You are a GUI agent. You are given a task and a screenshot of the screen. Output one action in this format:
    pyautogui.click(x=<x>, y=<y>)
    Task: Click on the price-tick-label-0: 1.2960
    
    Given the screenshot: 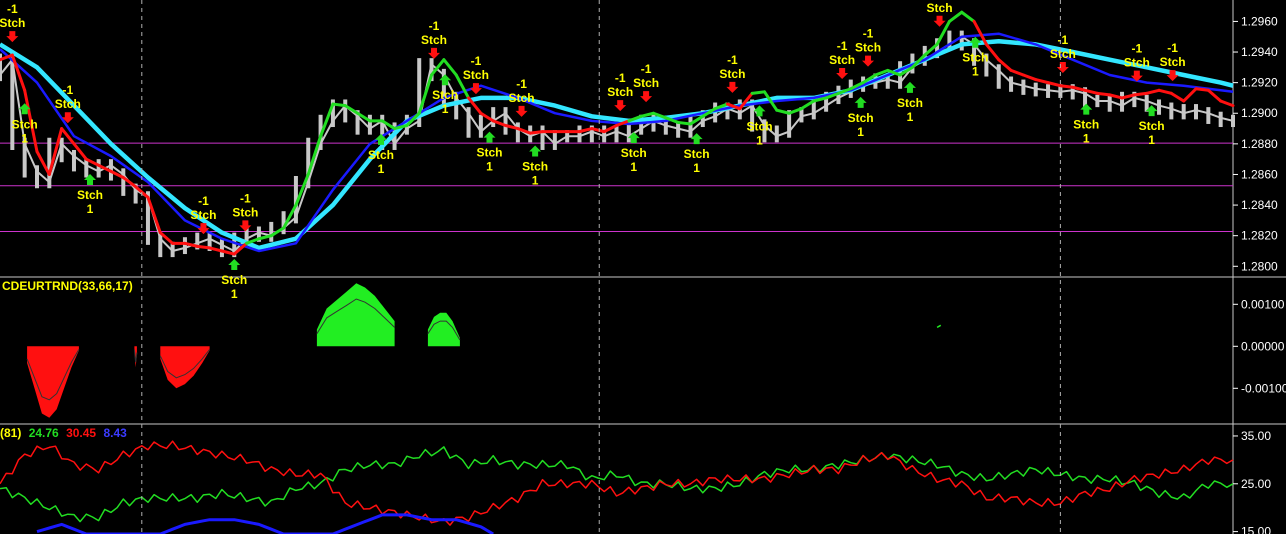 What is the action you would take?
    pyautogui.click(x=1259, y=21)
    